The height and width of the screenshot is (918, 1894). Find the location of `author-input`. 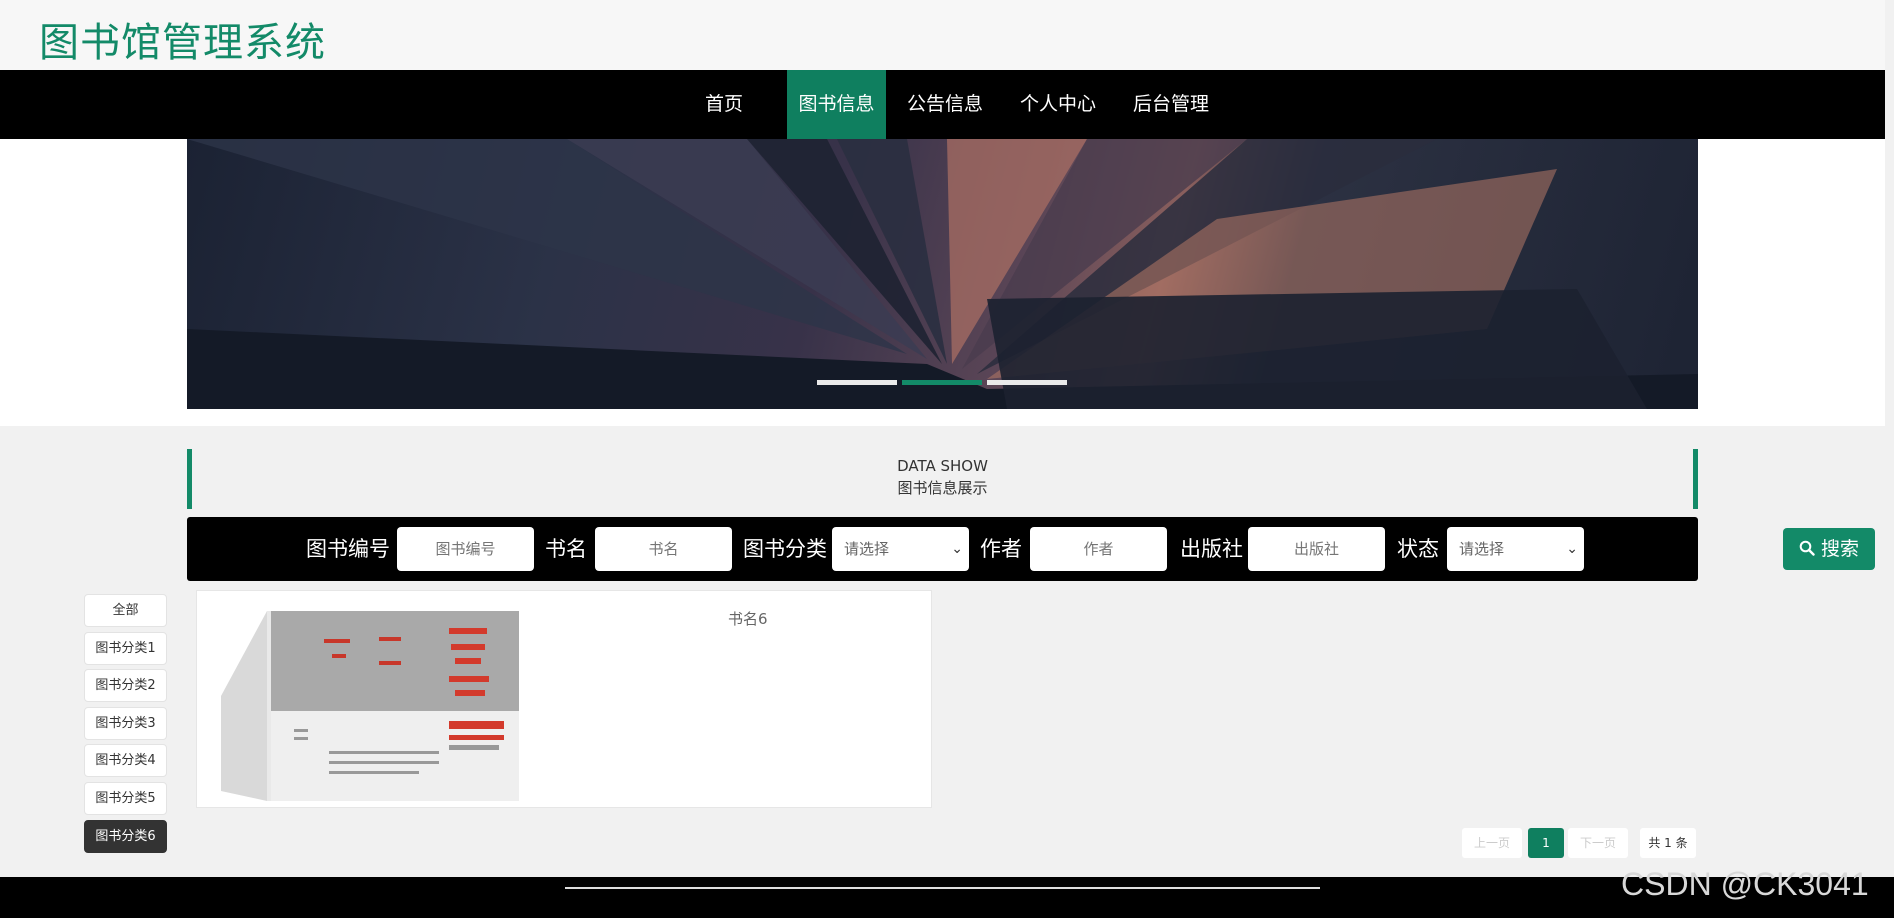

author-input is located at coordinates (1098, 549).